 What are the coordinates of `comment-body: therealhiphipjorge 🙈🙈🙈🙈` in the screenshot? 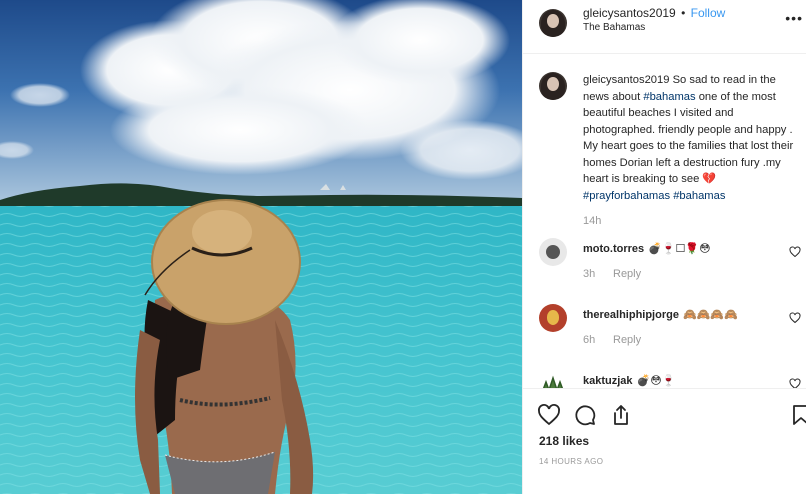 It's located at (660, 314).